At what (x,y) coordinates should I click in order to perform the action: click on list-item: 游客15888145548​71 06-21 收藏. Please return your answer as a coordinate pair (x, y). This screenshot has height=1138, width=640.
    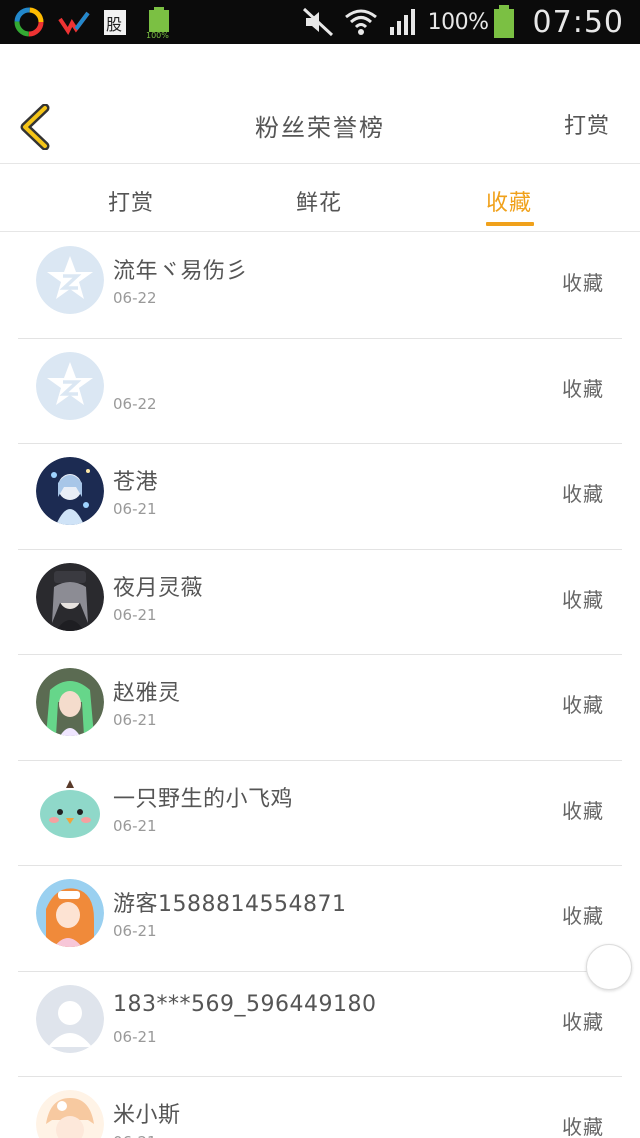
    Looking at the image, I should click on (320, 919).